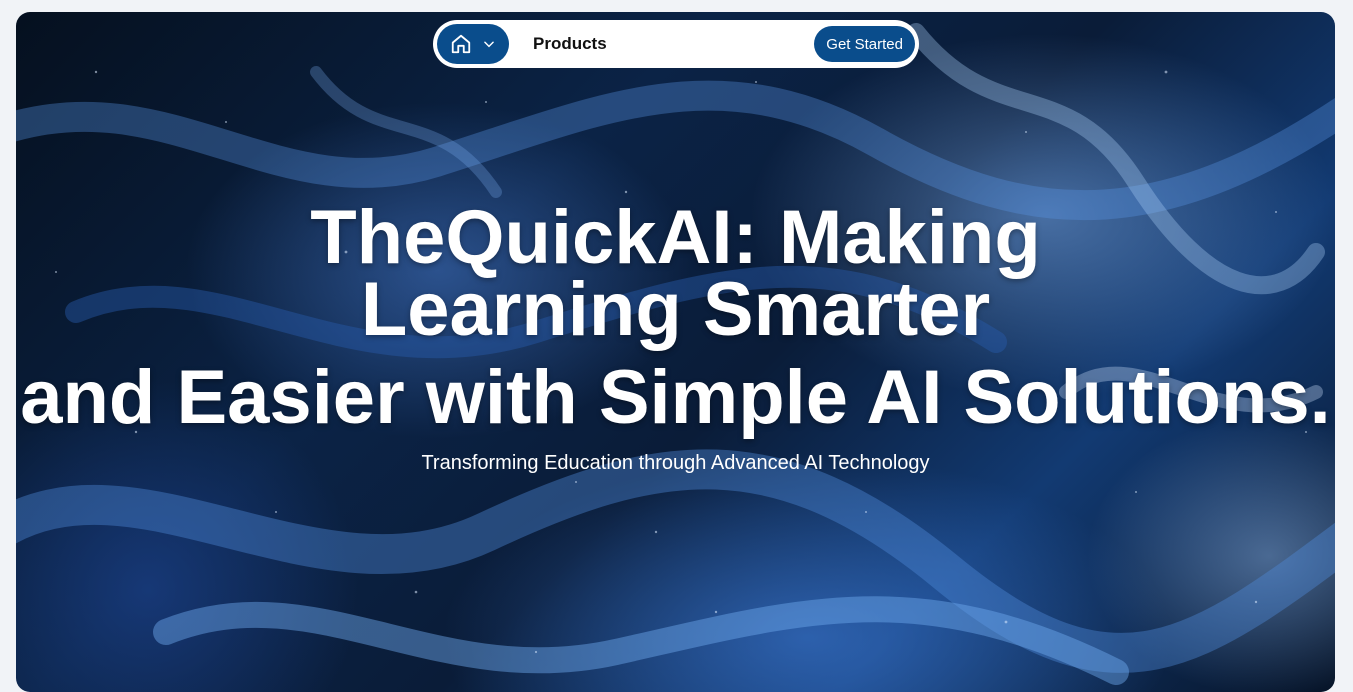 The width and height of the screenshot is (1353, 692). What do you see at coordinates (461, 44) in the screenshot?
I see `home-icon` at bounding box center [461, 44].